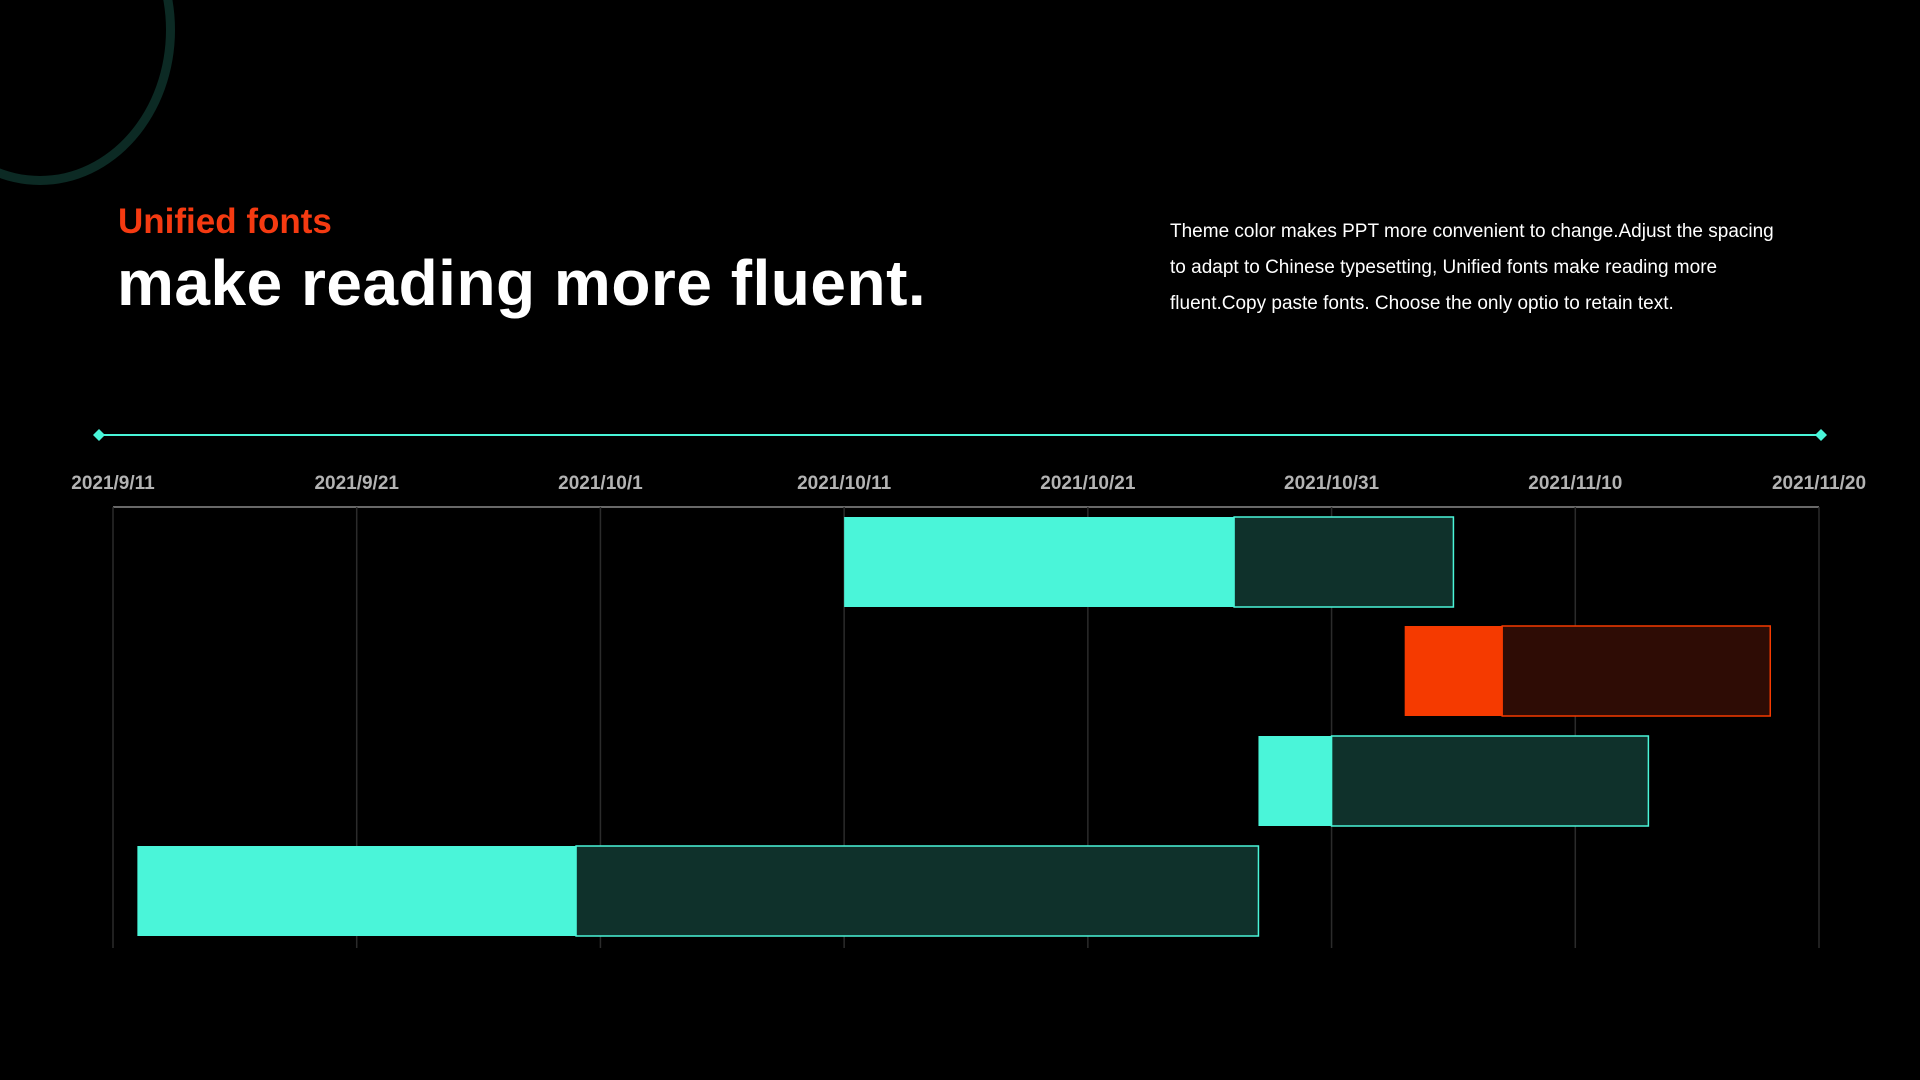 This screenshot has width=1920, height=1080. I want to click on x-tick-label: 2021/10/11, so click(844, 483).